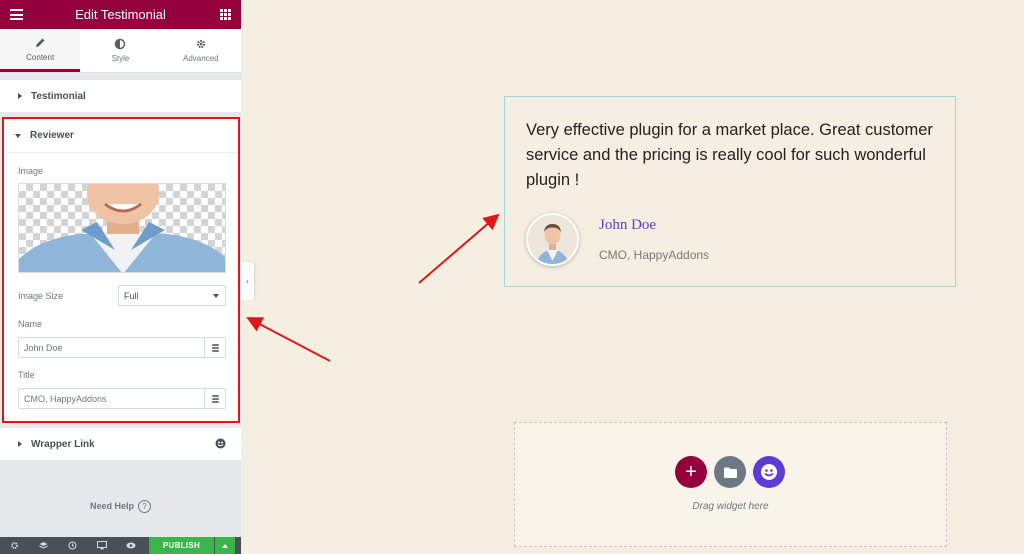  Describe the element at coordinates (144, 506) in the screenshot. I see `help-icon: ?` at that location.